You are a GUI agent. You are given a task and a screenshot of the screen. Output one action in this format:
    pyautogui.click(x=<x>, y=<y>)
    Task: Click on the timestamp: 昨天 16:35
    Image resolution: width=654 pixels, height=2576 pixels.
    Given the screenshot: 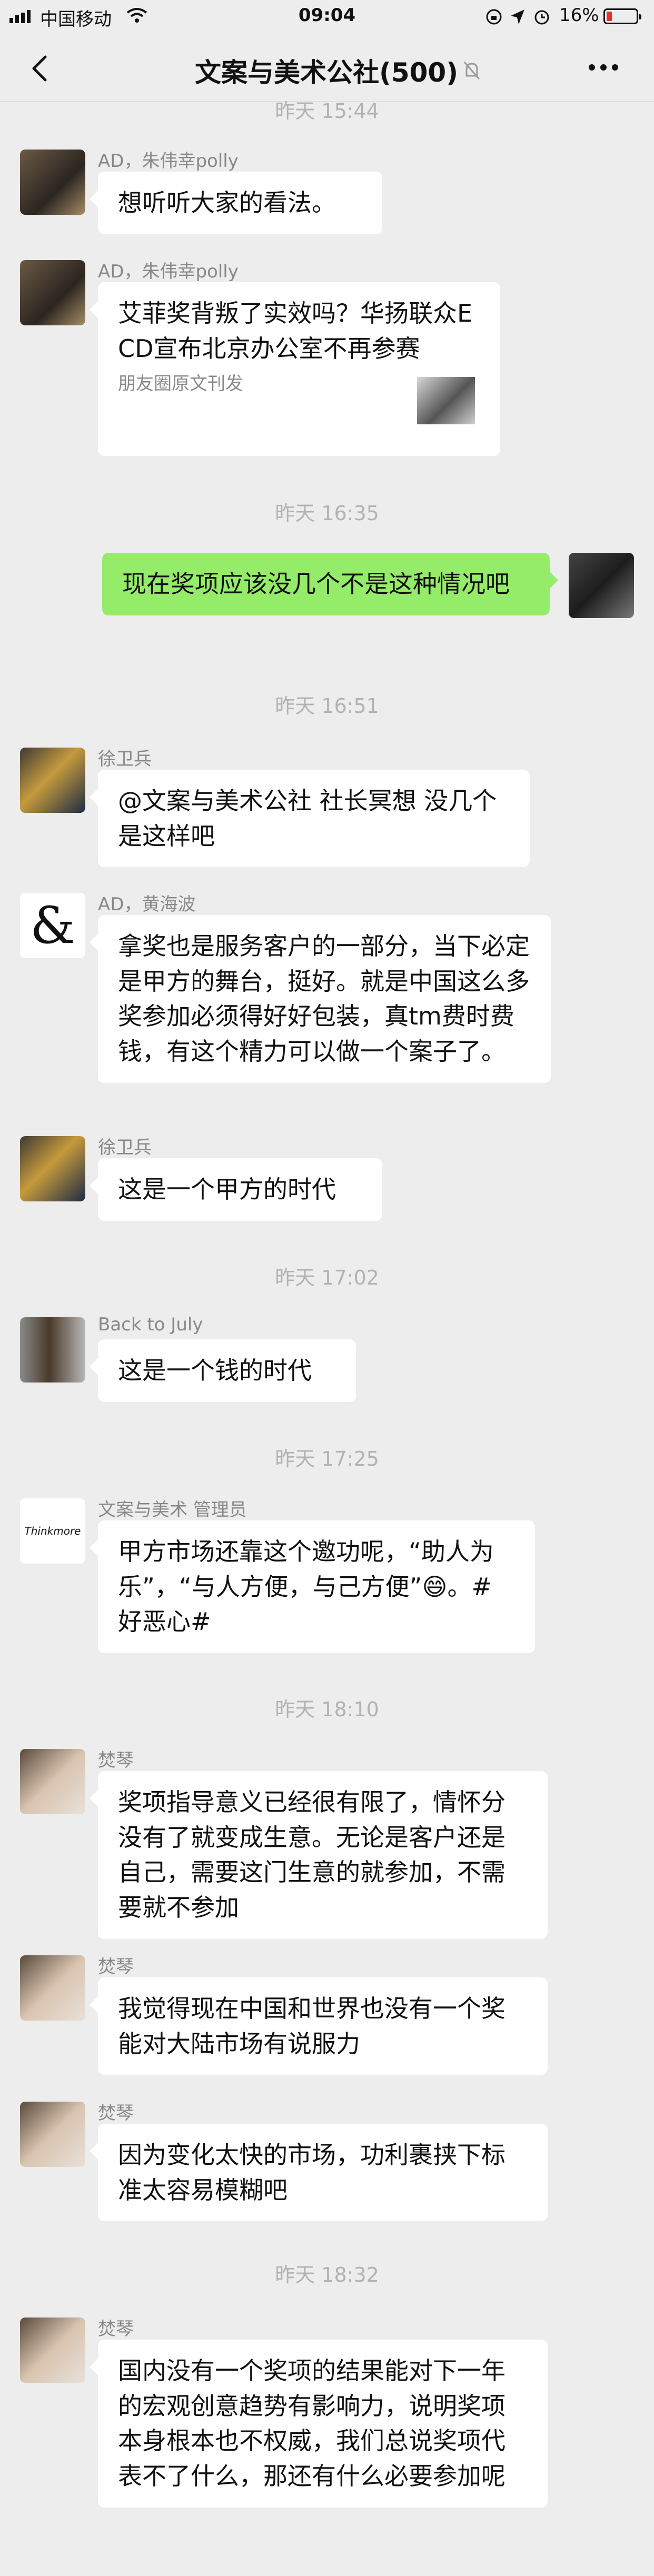 What is the action you would take?
    pyautogui.click(x=327, y=514)
    